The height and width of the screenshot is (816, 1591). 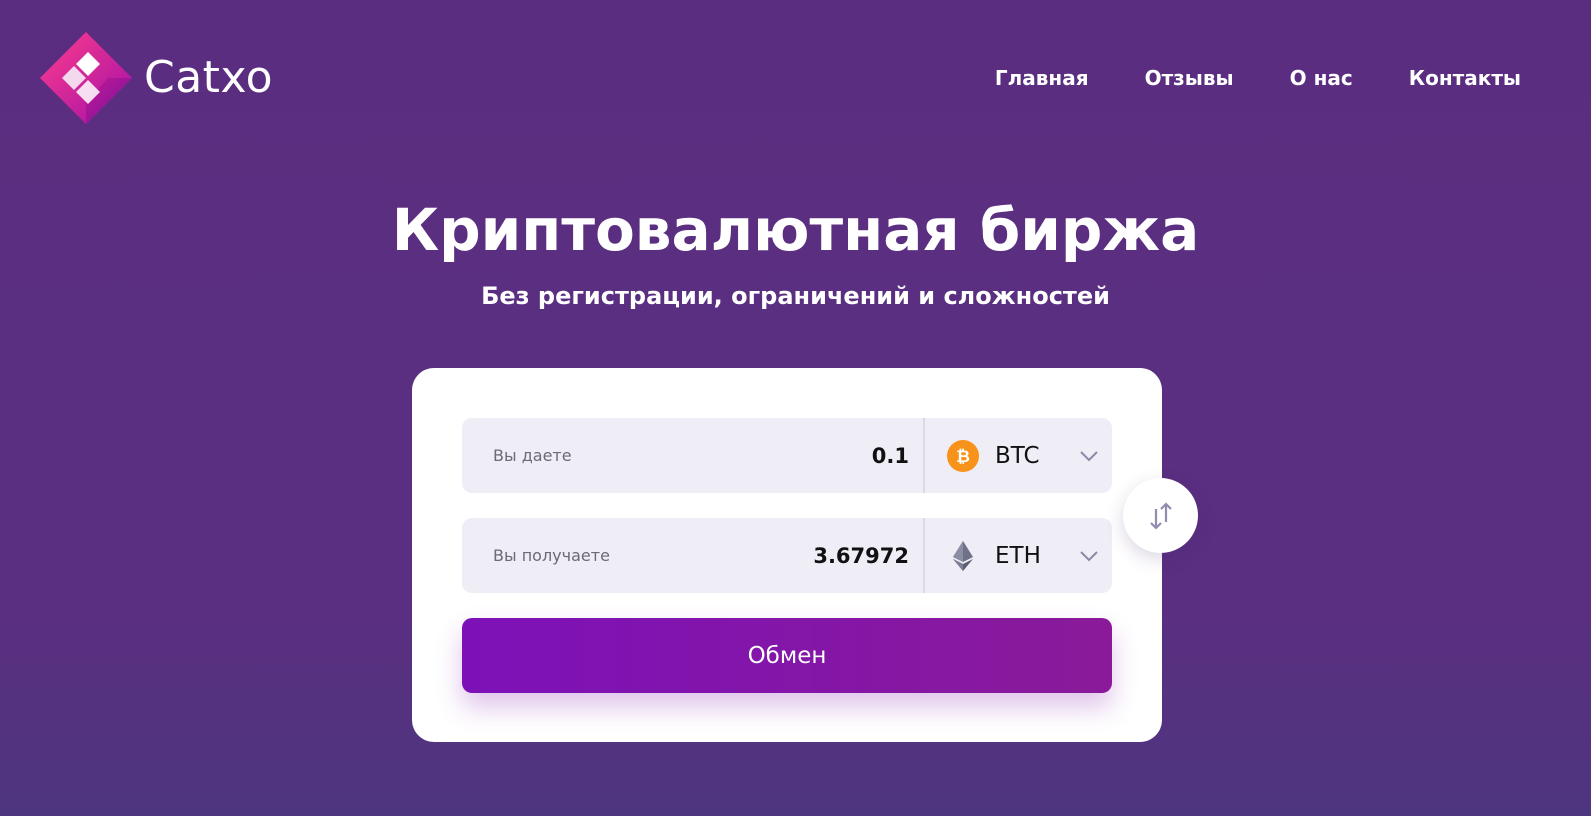 I want to click on swap-arrows-icon, so click(x=1160, y=515).